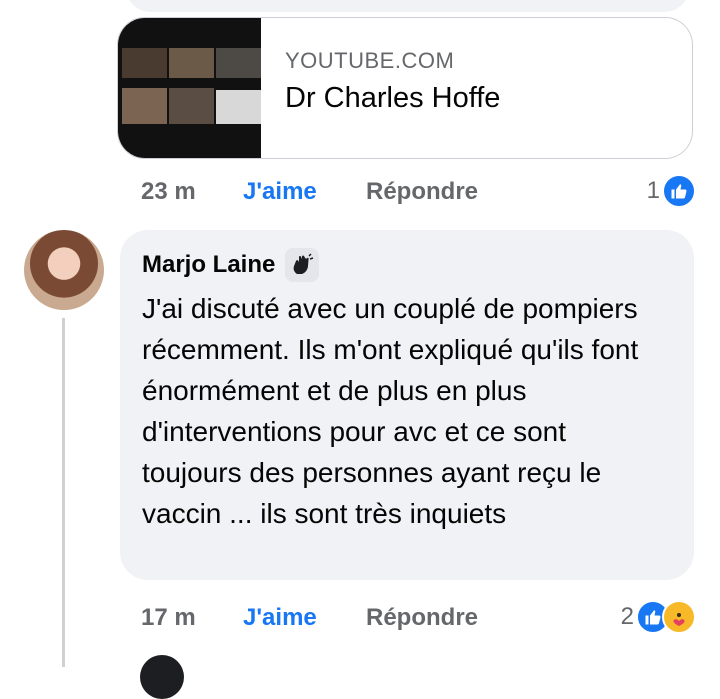  I want to click on video-thumbnail, so click(189, 88).